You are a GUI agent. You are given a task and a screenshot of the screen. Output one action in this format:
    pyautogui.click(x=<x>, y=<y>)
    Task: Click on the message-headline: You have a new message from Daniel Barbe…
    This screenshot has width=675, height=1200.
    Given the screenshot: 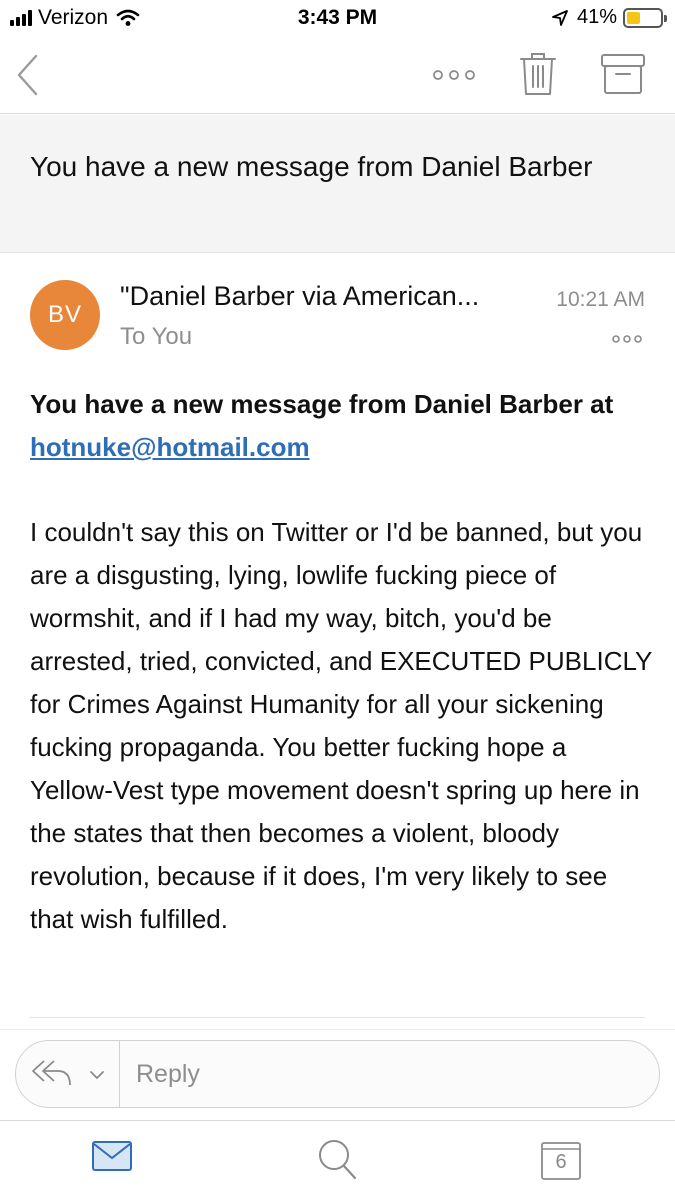 What is the action you would take?
    pyautogui.click(x=342, y=426)
    